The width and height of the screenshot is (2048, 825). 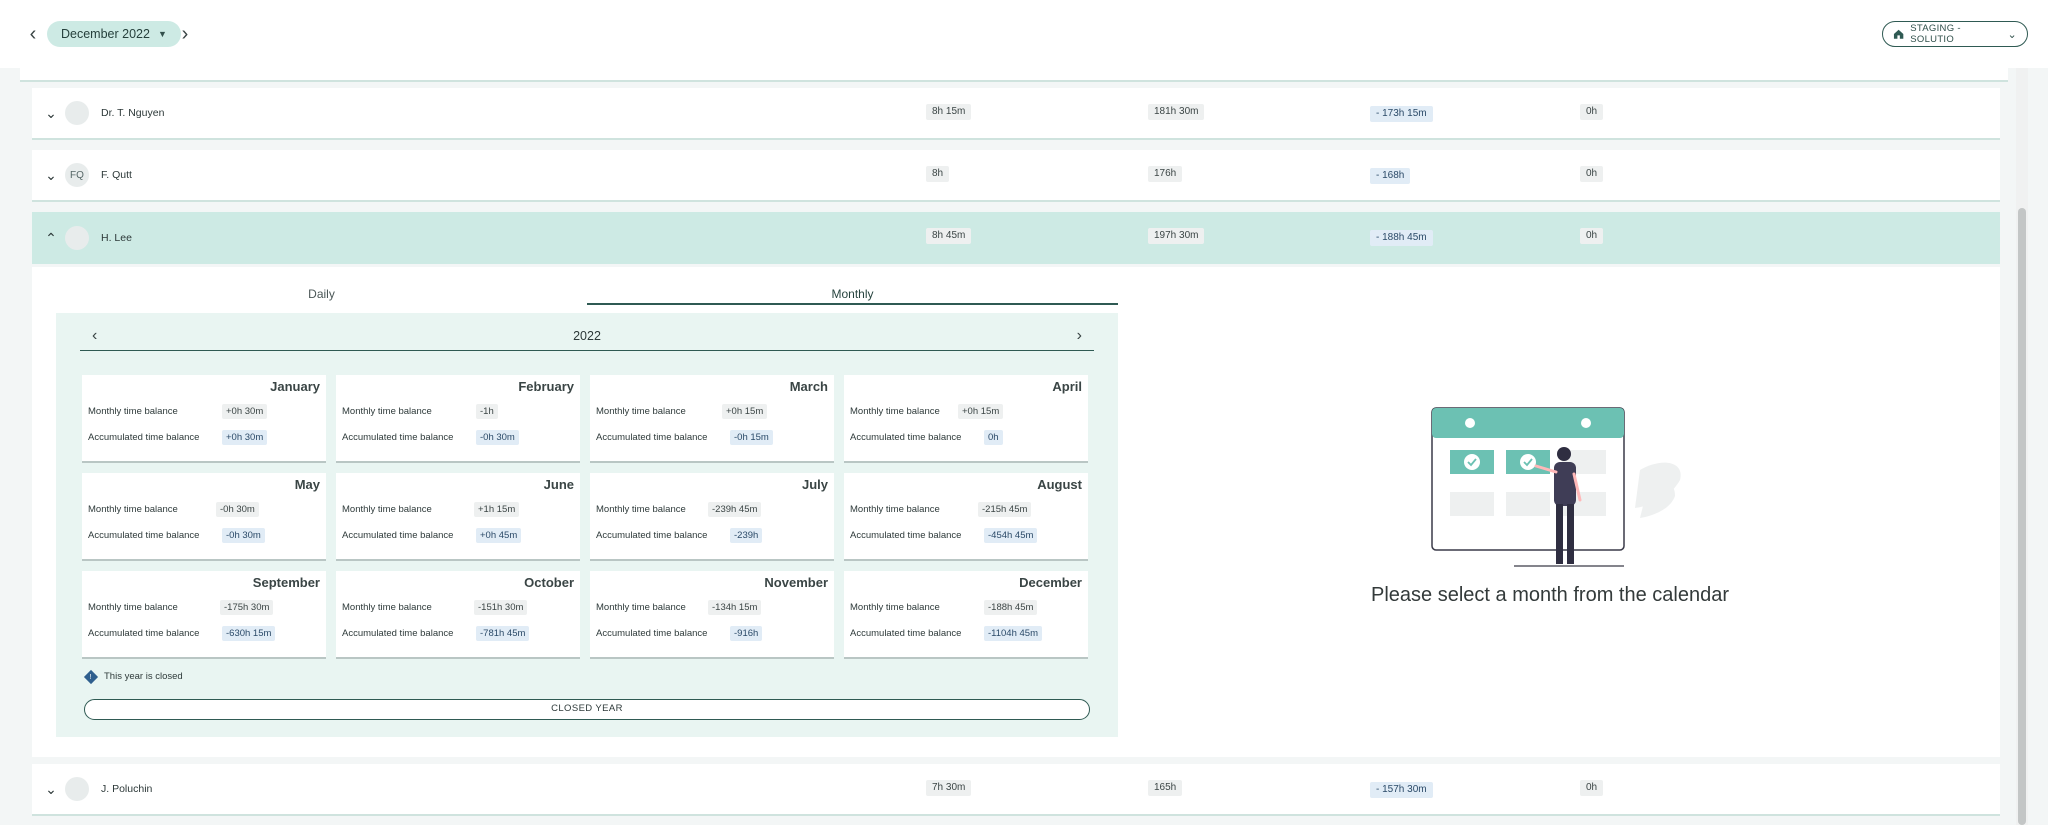 What do you see at coordinates (746, 633) in the screenshot?
I see `accumulated-balance-value: -916h` at bounding box center [746, 633].